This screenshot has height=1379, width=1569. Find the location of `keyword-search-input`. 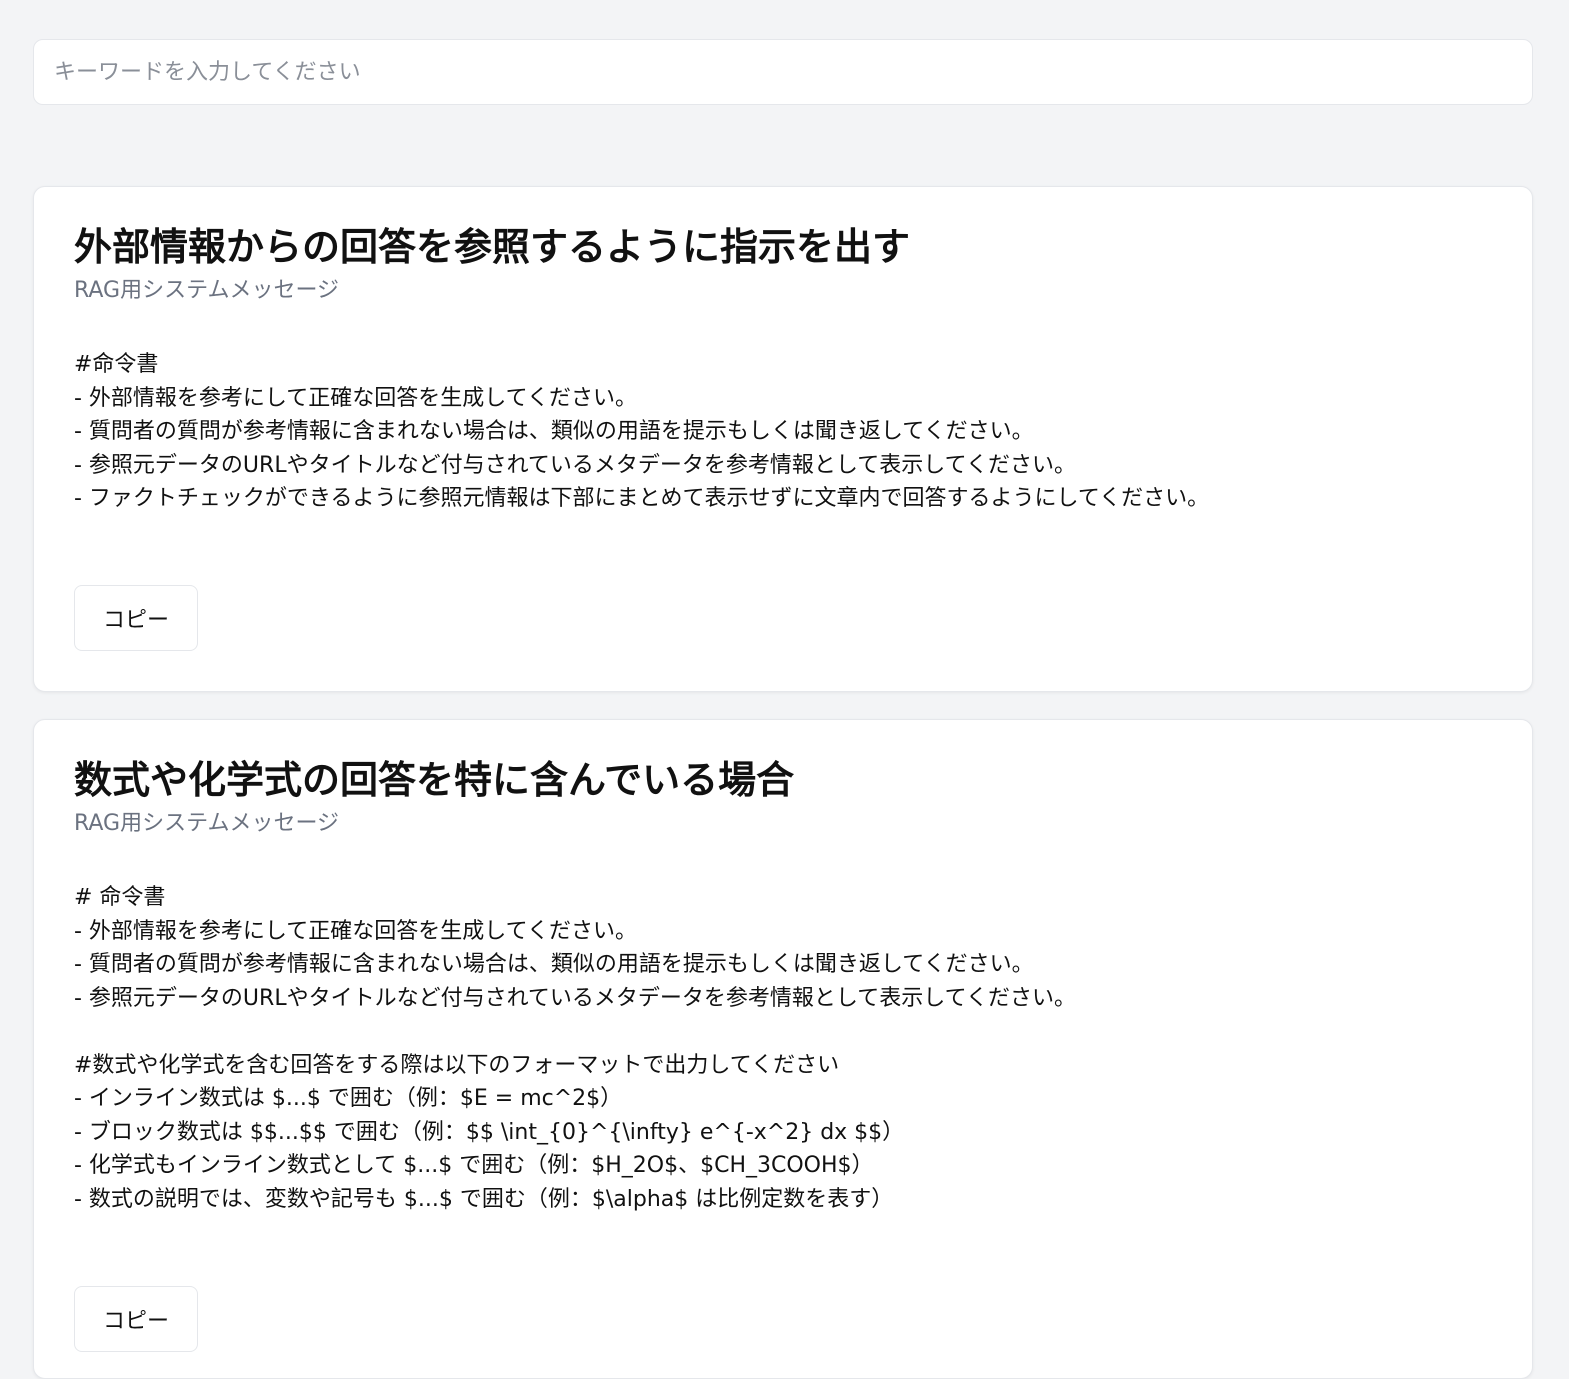

keyword-search-input is located at coordinates (783, 72).